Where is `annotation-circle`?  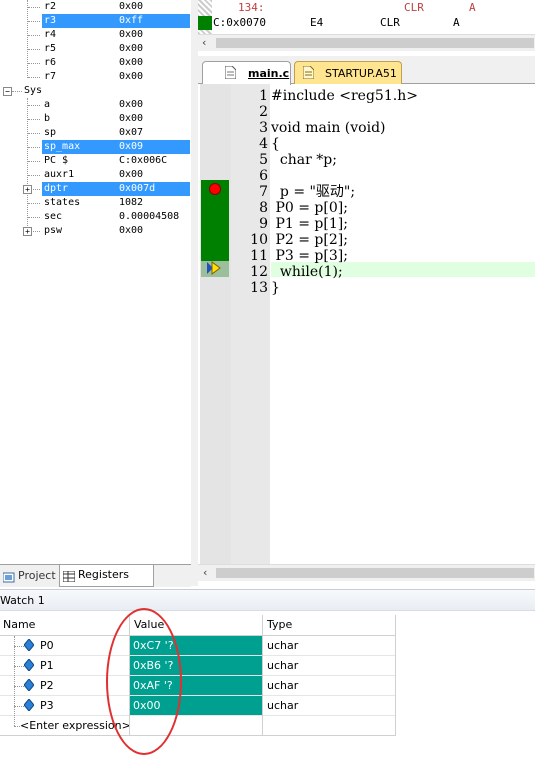
annotation-circle is located at coordinates (144, 681).